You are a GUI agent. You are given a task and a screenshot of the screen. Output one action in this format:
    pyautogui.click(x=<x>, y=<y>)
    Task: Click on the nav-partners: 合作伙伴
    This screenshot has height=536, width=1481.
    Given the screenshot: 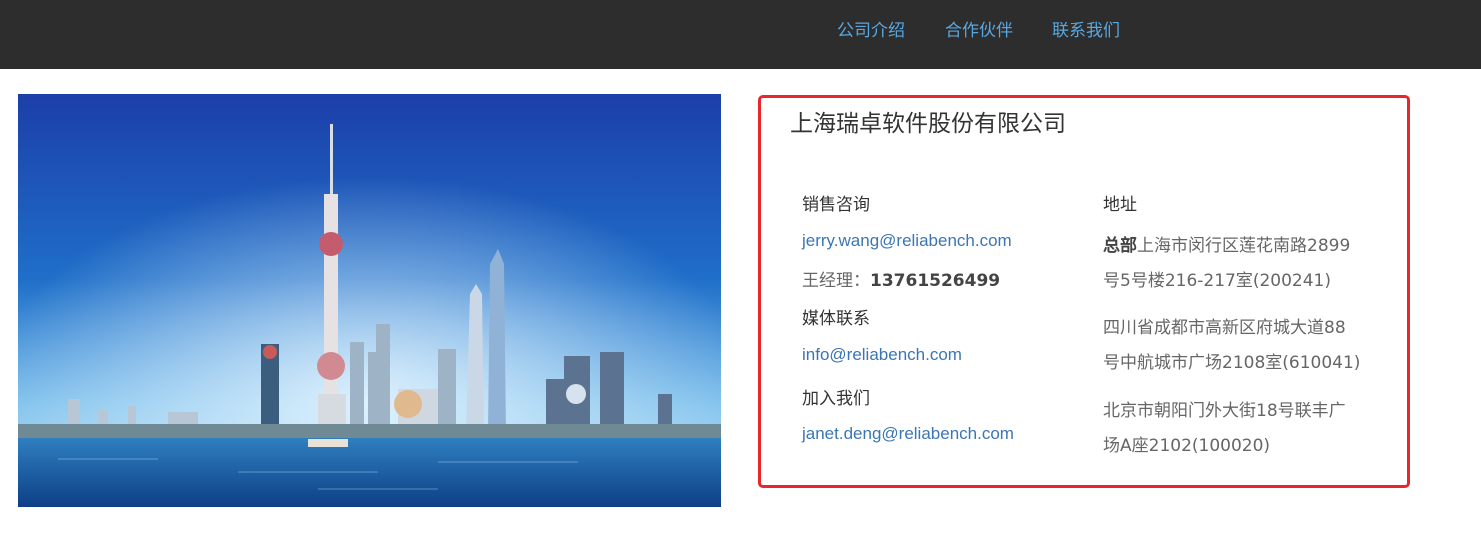 What is the action you would take?
    pyautogui.click(x=979, y=31)
    